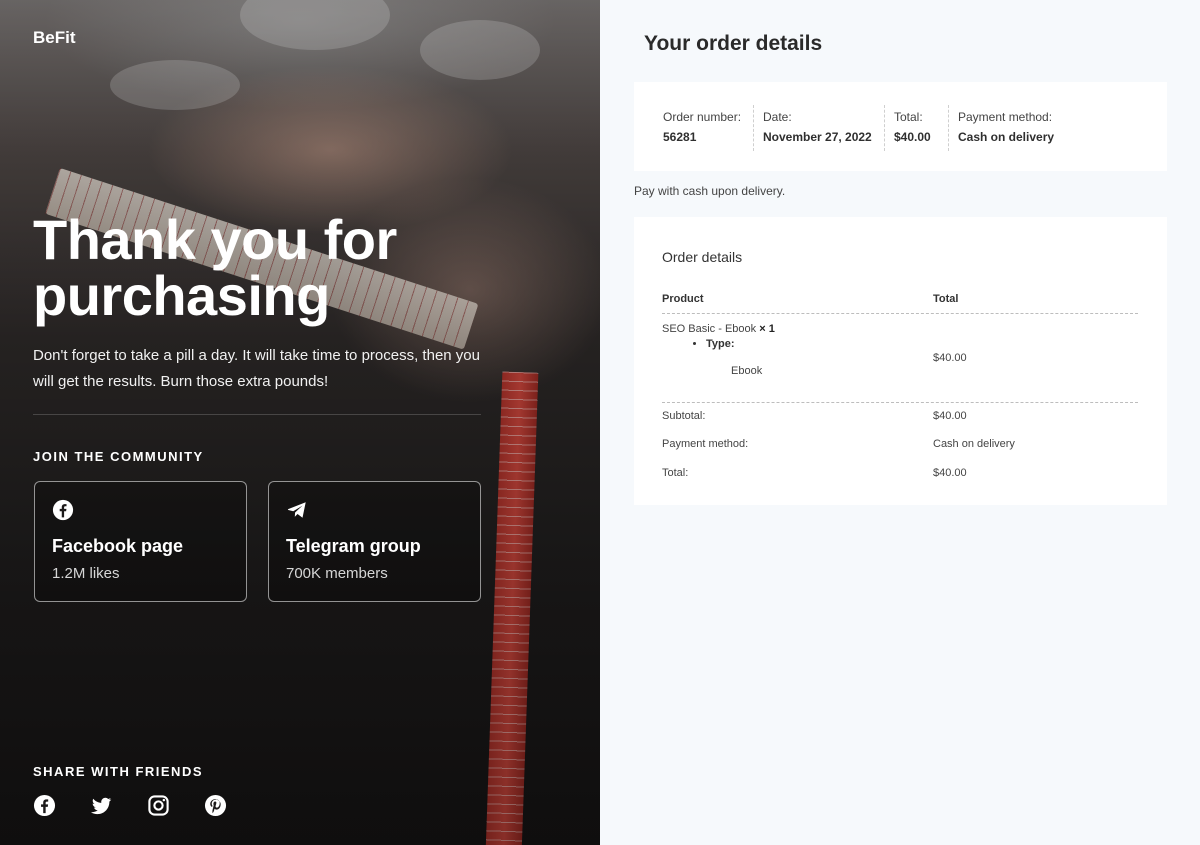 Image resolution: width=1200 pixels, height=845 pixels. What do you see at coordinates (130, 805) in the screenshot?
I see `share-icon-row` at bounding box center [130, 805].